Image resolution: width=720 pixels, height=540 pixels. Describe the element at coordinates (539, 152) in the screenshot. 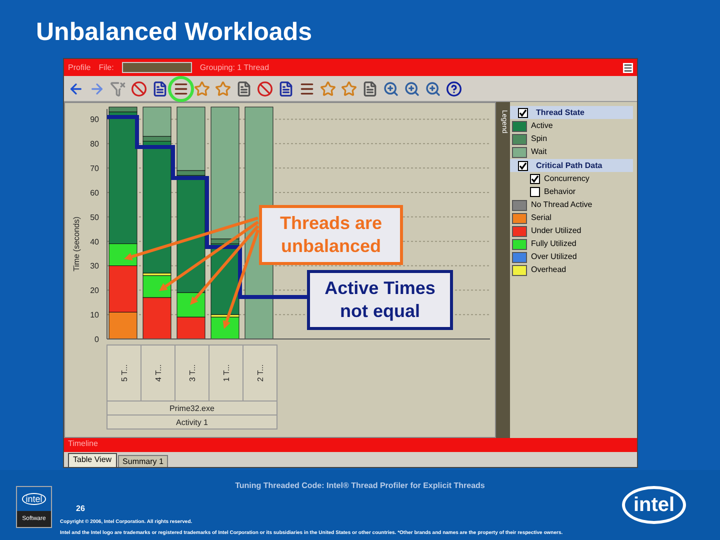

I see `legend-label: Wait` at that location.